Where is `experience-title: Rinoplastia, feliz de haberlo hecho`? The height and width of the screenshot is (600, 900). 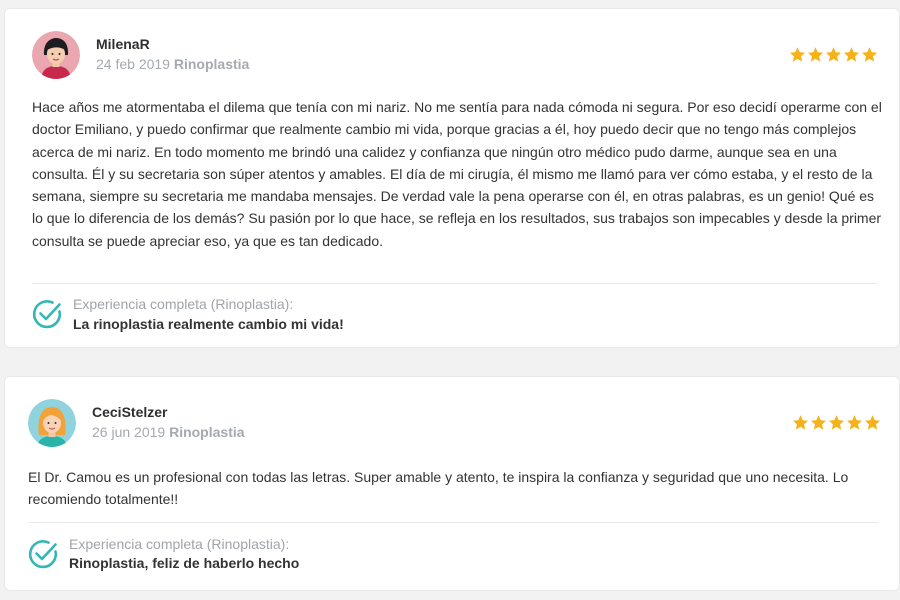 experience-title: Rinoplastia, feliz de haberlo hecho is located at coordinates (184, 563).